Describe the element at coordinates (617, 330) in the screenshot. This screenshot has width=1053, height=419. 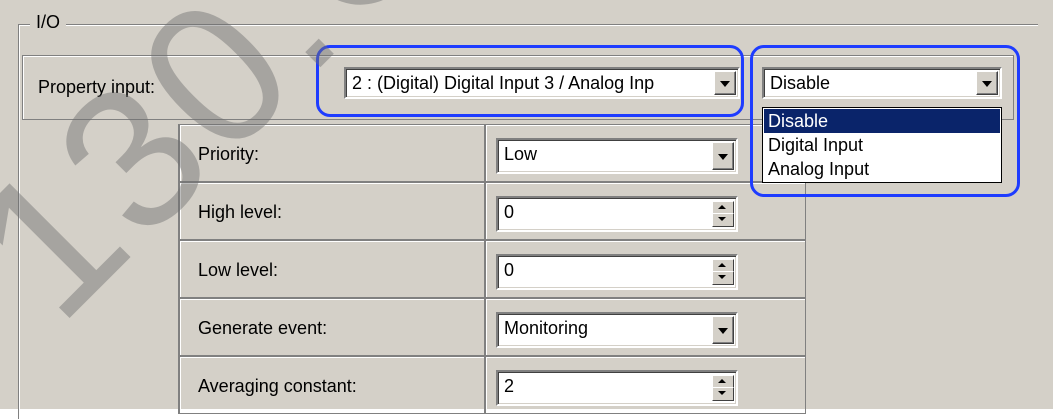
I see `generate-event-combo: Monitoring` at that location.